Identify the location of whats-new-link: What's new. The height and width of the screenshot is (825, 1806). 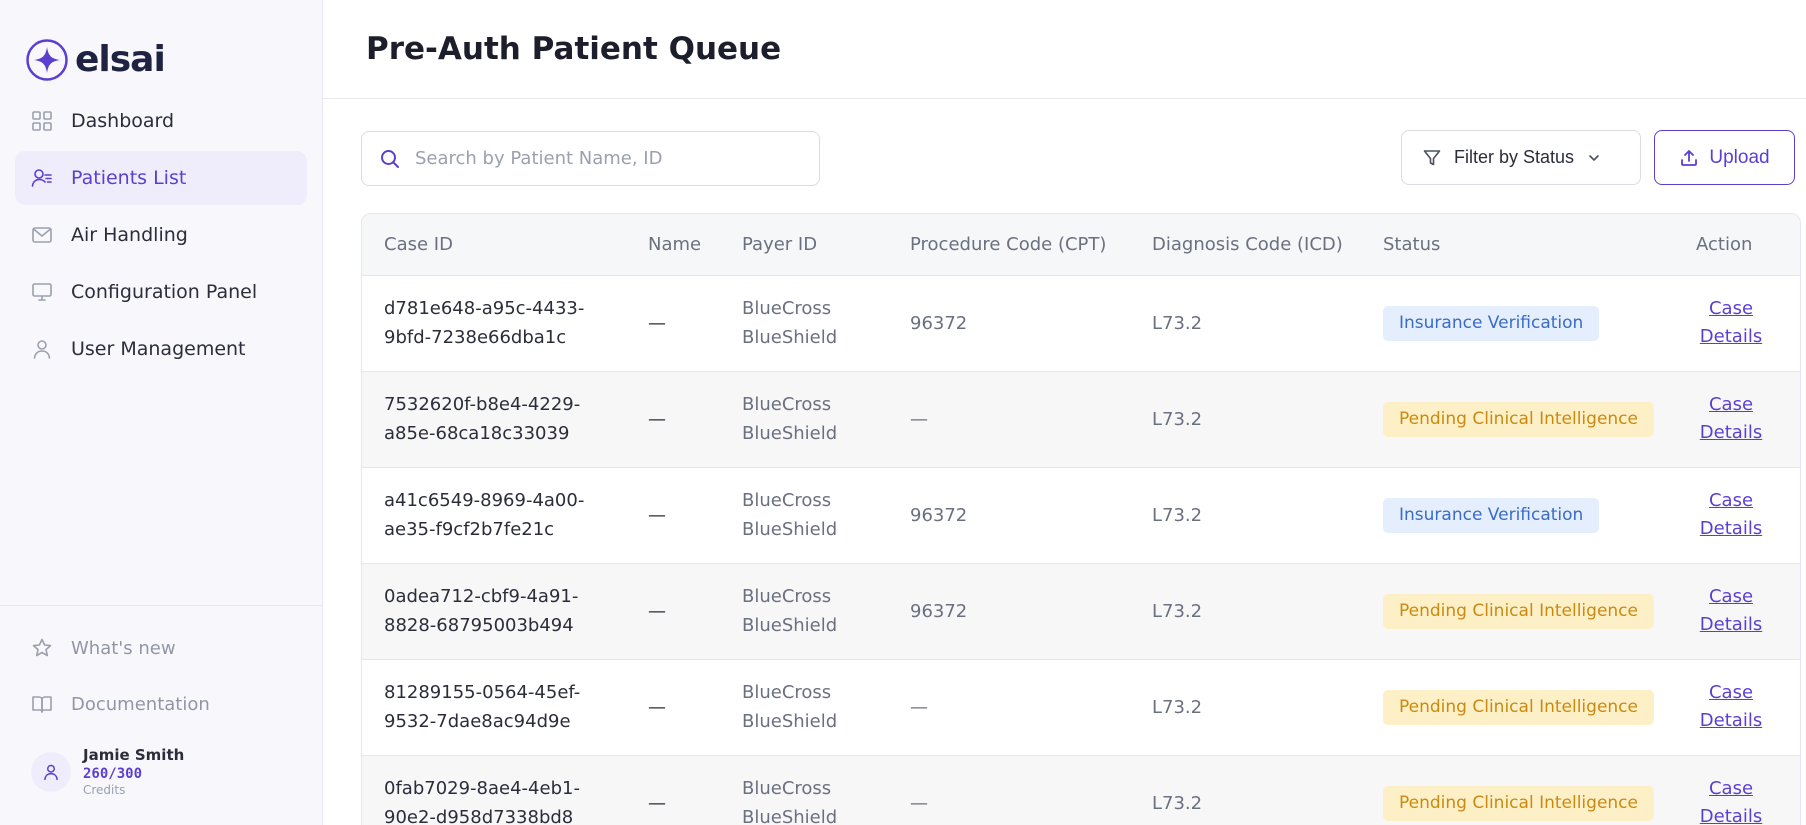
(161, 648).